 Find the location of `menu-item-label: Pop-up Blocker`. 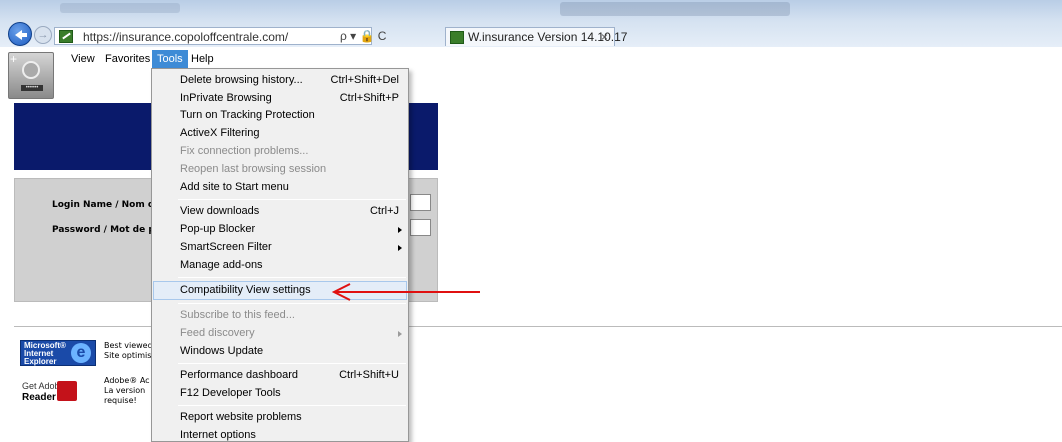

menu-item-label: Pop-up Blocker is located at coordinates (218, 229).